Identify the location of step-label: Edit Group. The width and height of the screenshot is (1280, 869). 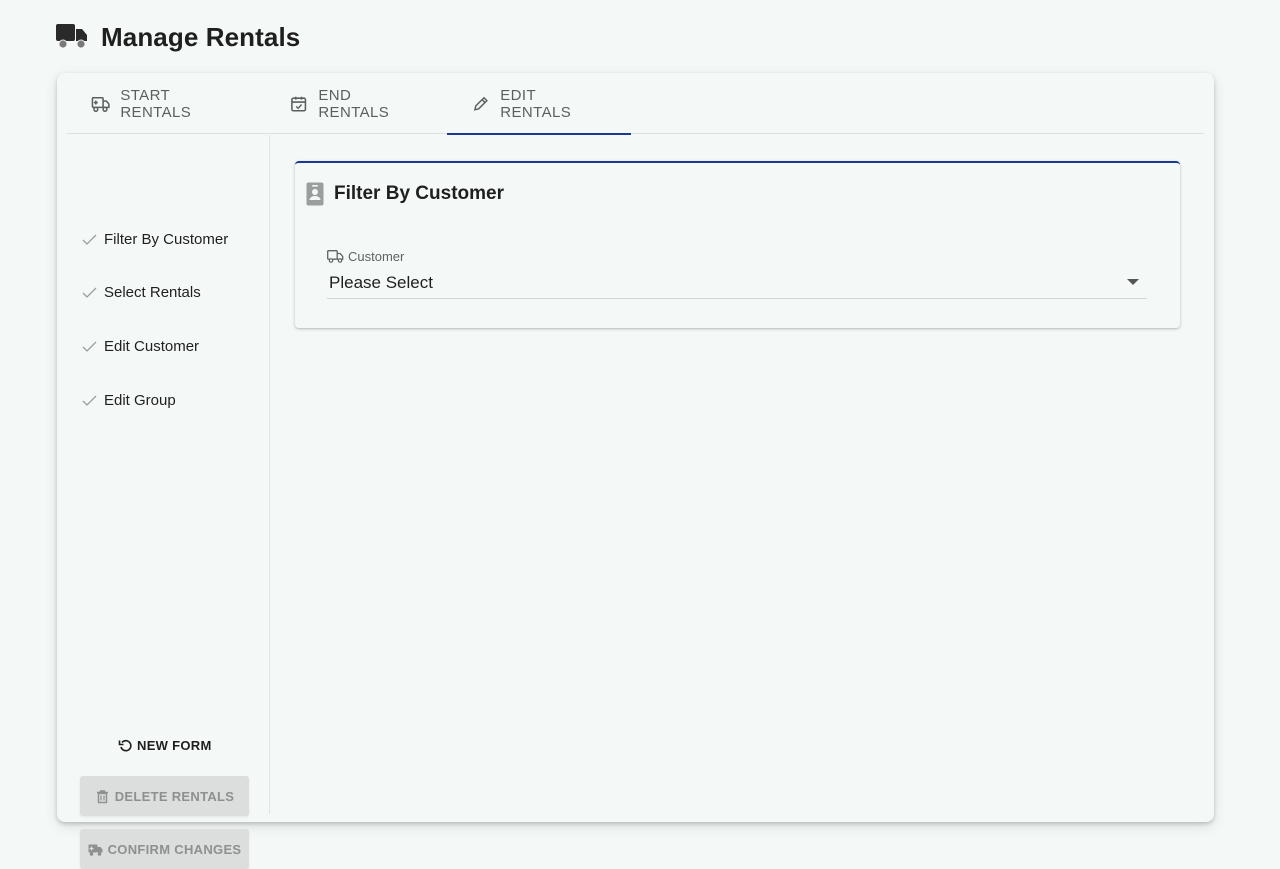
(140, 400).